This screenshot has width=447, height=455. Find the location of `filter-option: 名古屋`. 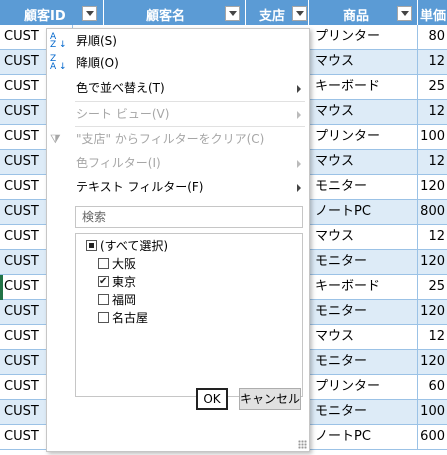

filter-option: 名古屋 is located at coordinates (123, 318).